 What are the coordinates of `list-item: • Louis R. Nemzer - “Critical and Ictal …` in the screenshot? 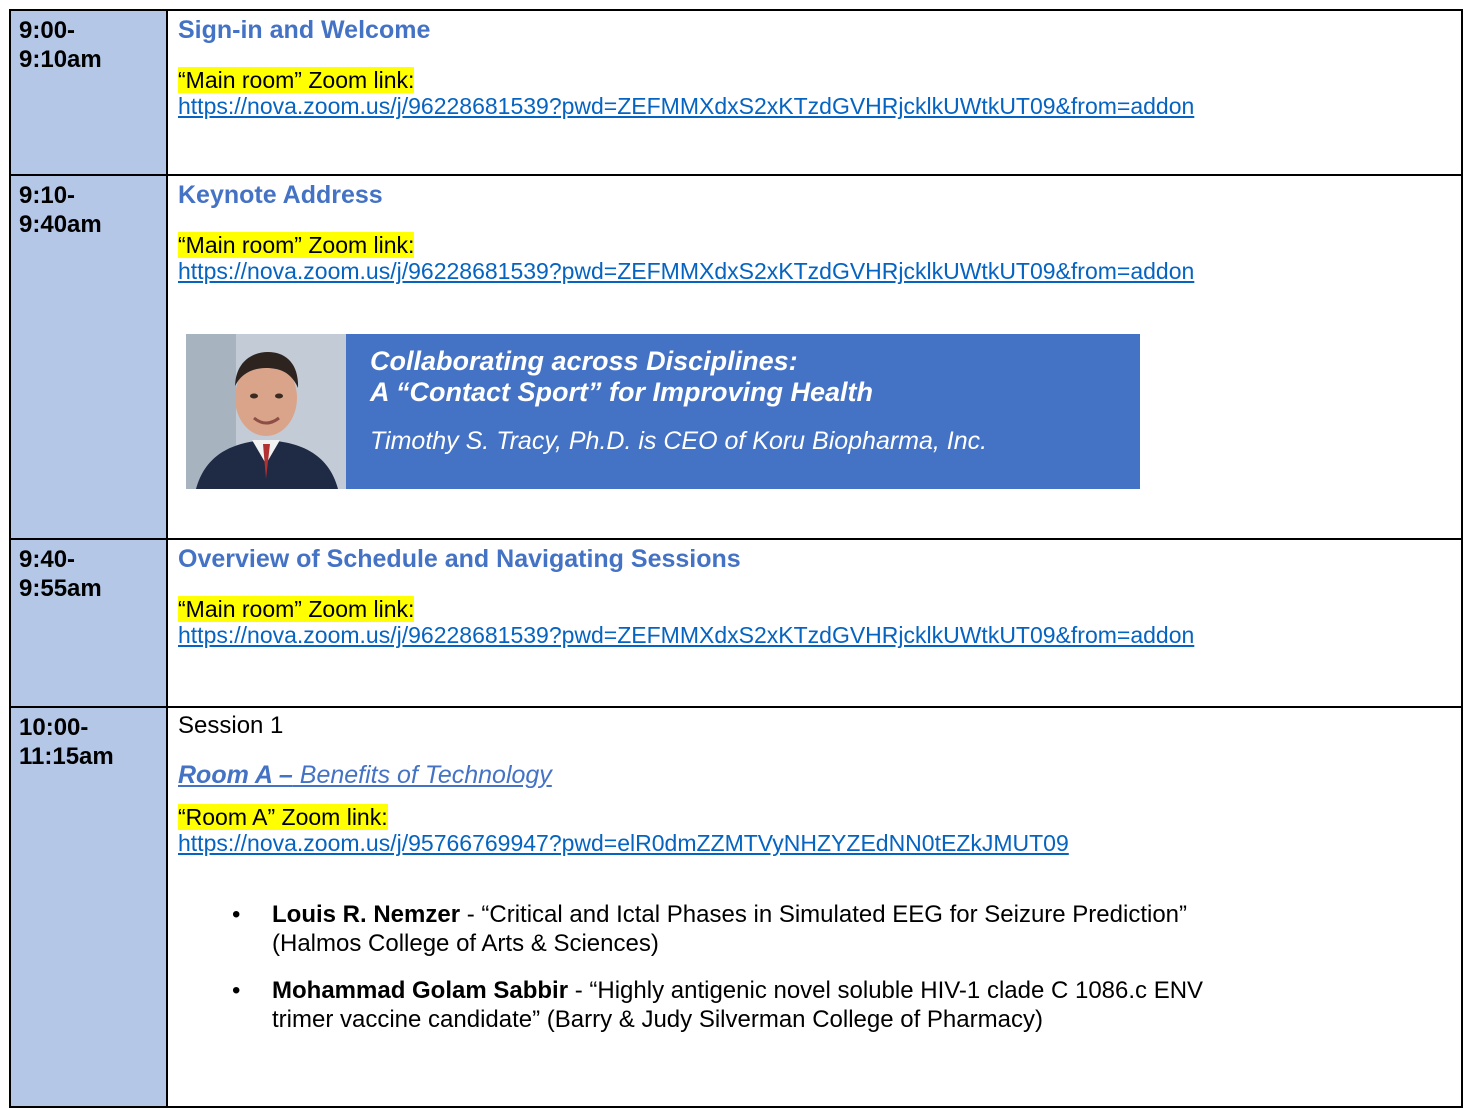 It's located at (710, 929).